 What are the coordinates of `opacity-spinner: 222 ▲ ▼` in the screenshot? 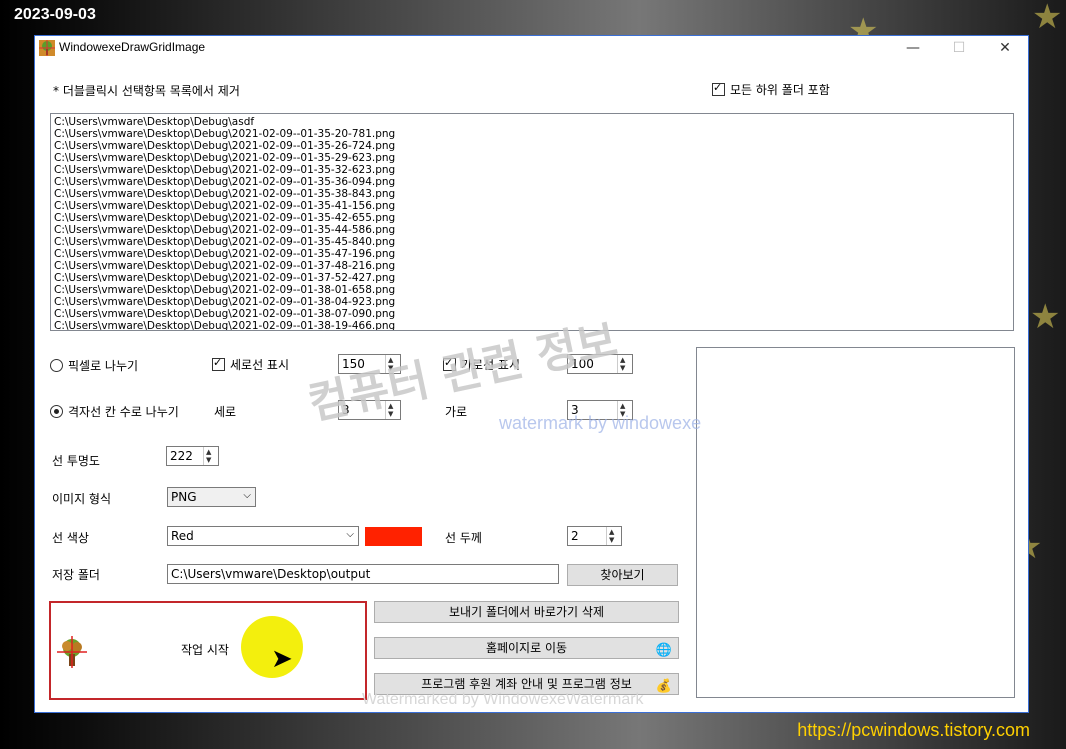 It's located at (192, 456).